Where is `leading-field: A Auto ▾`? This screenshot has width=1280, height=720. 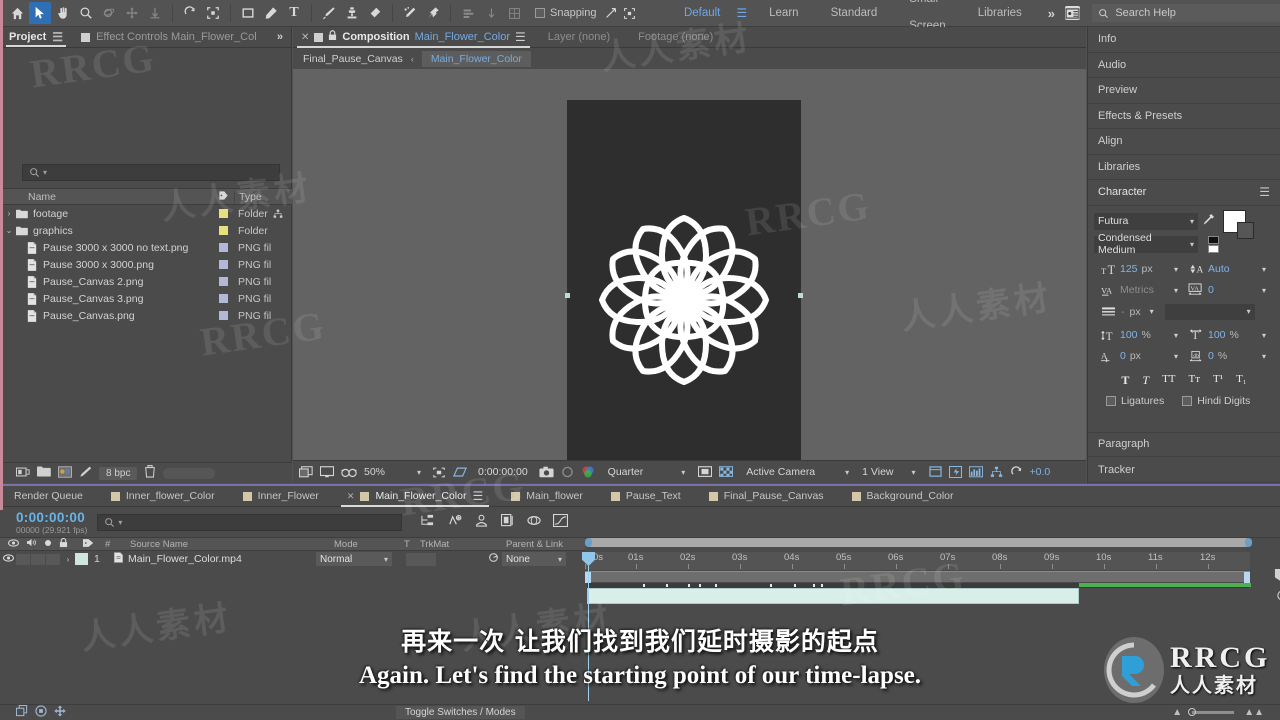
leading-field: A Auto ▾ is located at coordinates (1229, 269).